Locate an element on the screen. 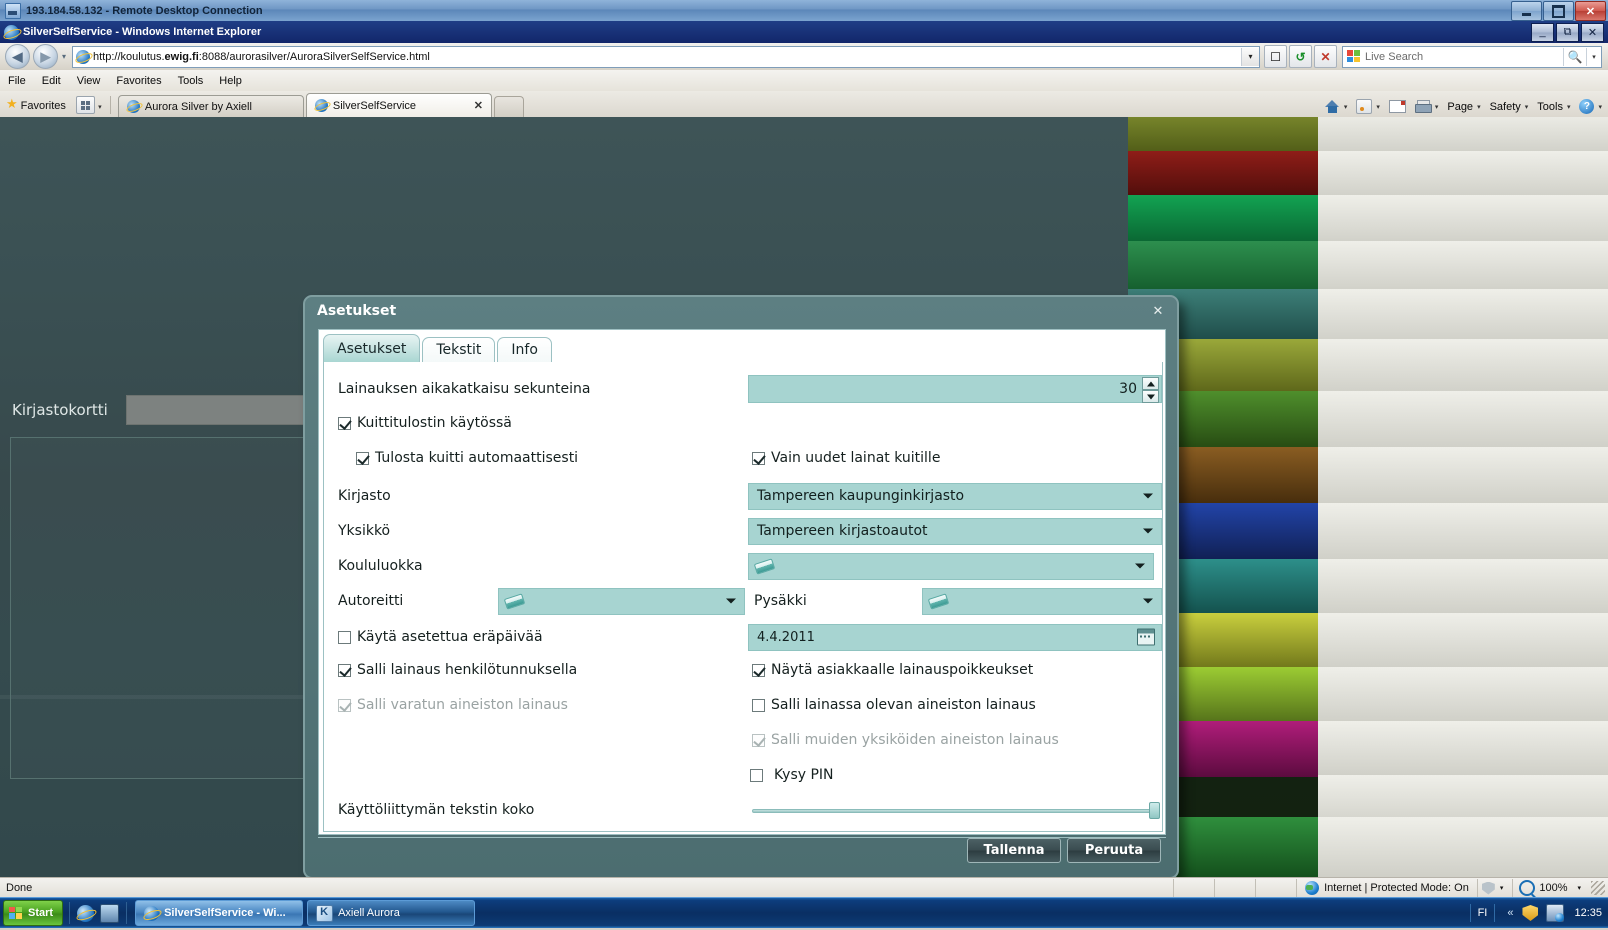 The image size is (1608, 930). browser-close-button: ✕ is located at coordinates (1592, 32).